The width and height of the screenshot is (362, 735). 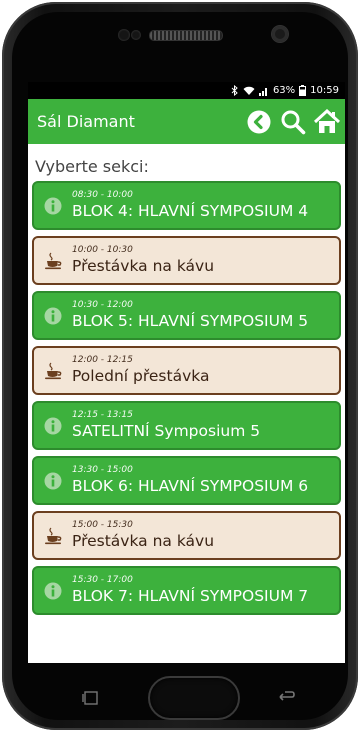 What do you see at coordinates (166, 430) in the screenshot?
I see `item-label: SATELITNÍ Symposium 5` at bounding box center [166, 430].